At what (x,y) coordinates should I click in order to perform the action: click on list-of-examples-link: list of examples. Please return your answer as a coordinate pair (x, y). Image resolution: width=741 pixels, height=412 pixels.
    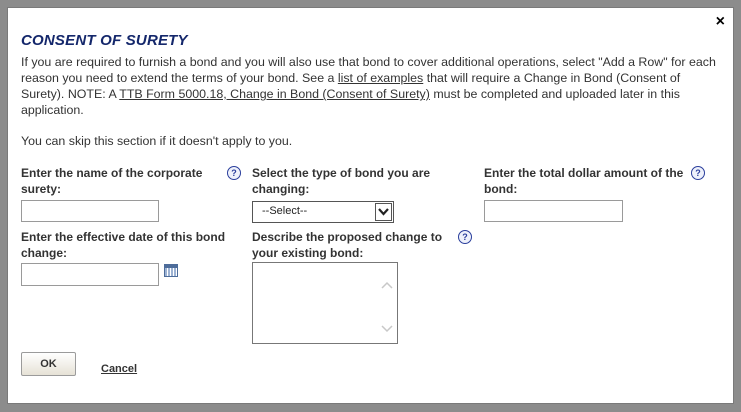
    Looking at the image, I should click on (380, 78).